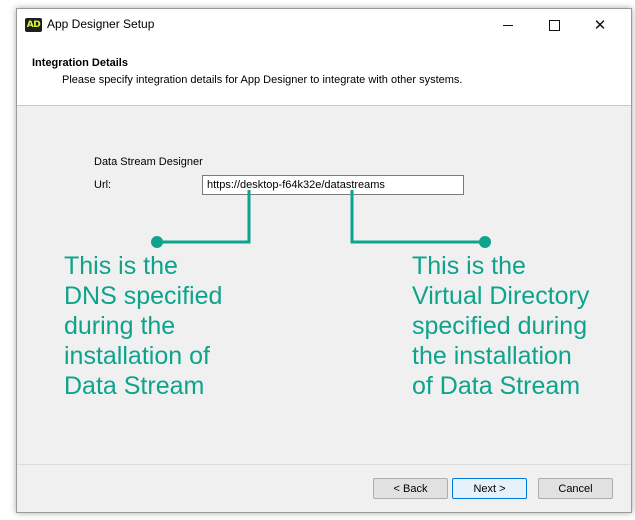 Image resolution: width=635 pixels, height=520 pixels. I want to click on annotation-line: Data Stream, so click(134, 386).